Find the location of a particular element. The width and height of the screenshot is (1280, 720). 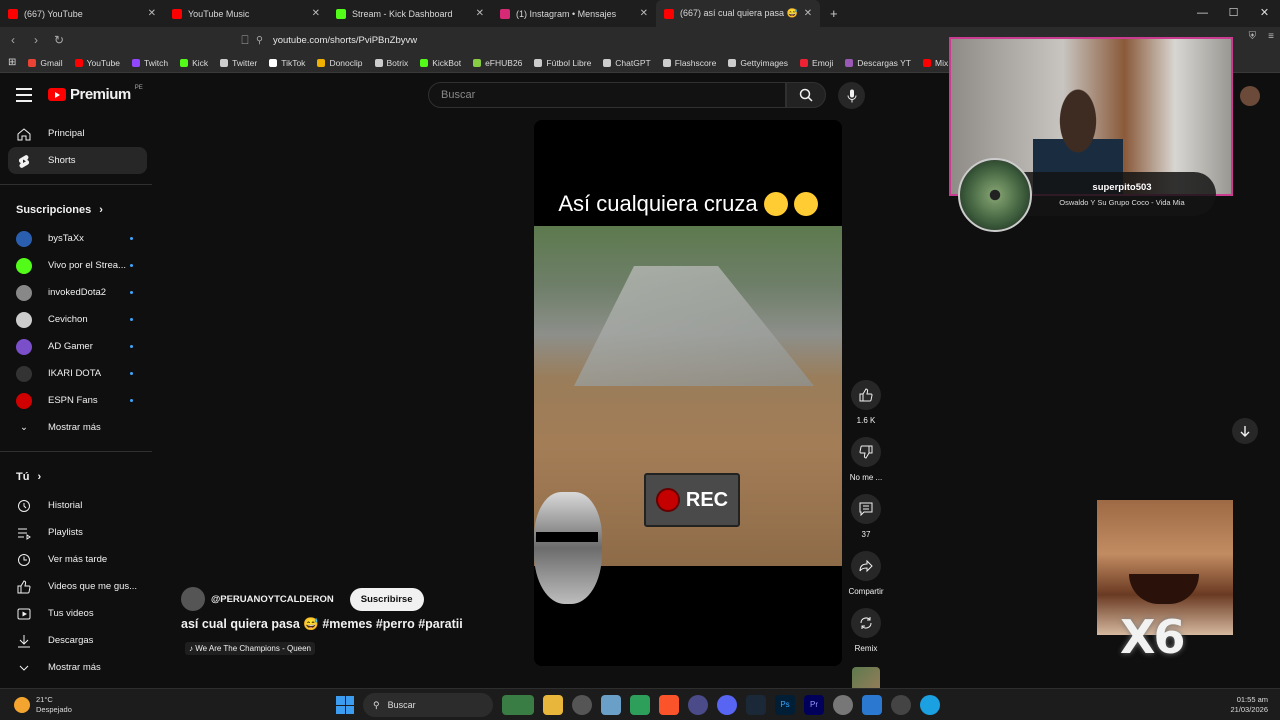

subscription-item: invokedDota2 is located at coordinates (77, 292).